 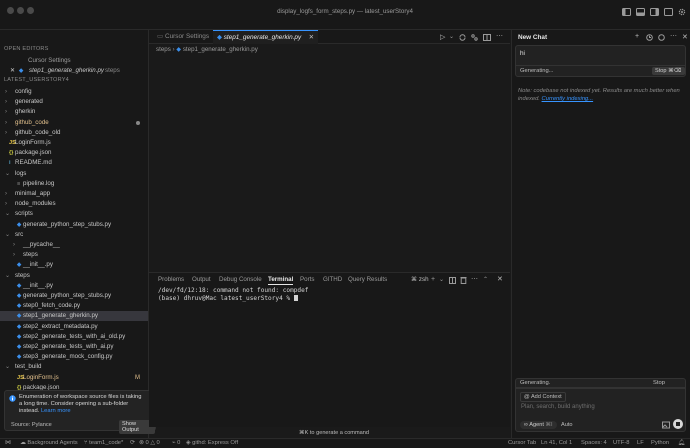 I want to click on model-selector: Auto, so click(x=567, y=425).